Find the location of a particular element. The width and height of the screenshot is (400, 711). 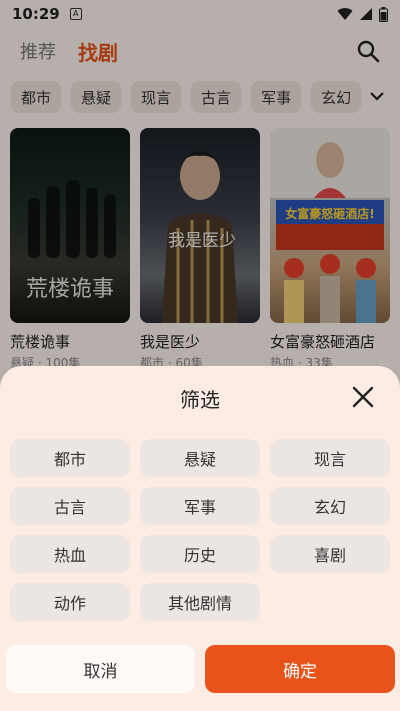

filter-option: 其他剧情 is located at coordinates (200, 602).